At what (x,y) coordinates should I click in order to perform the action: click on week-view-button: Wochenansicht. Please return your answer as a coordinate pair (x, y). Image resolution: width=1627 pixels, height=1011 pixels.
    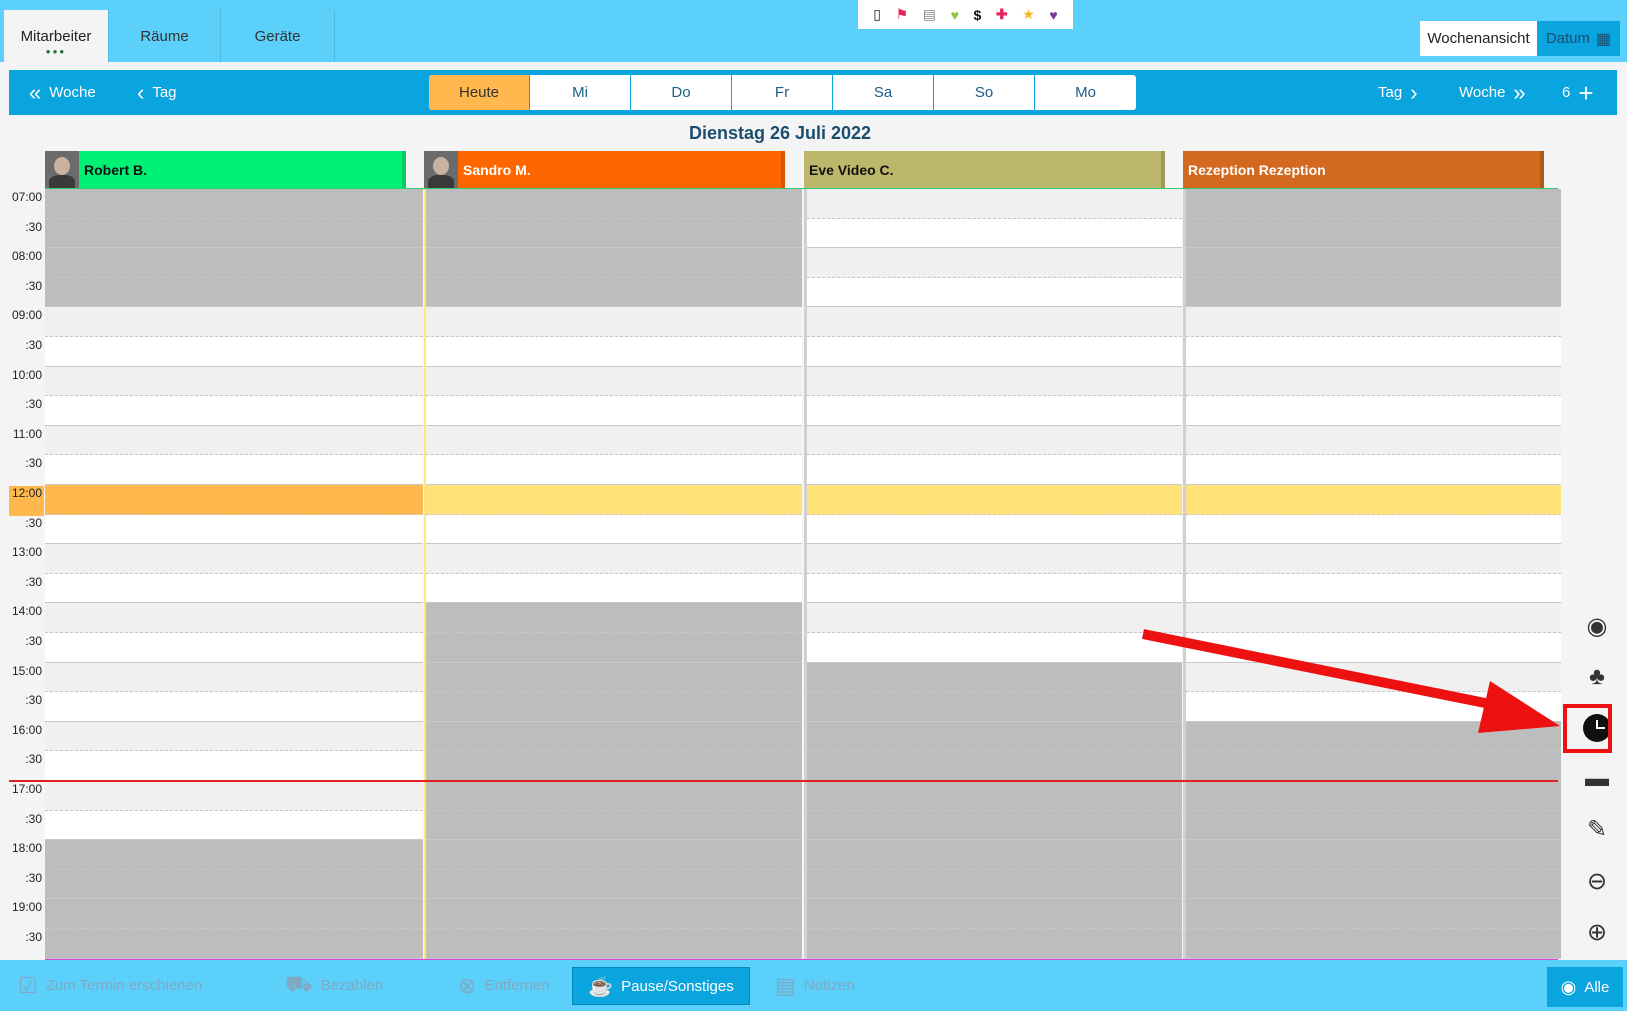
    Looking at the image, I should click on (1478, 38).